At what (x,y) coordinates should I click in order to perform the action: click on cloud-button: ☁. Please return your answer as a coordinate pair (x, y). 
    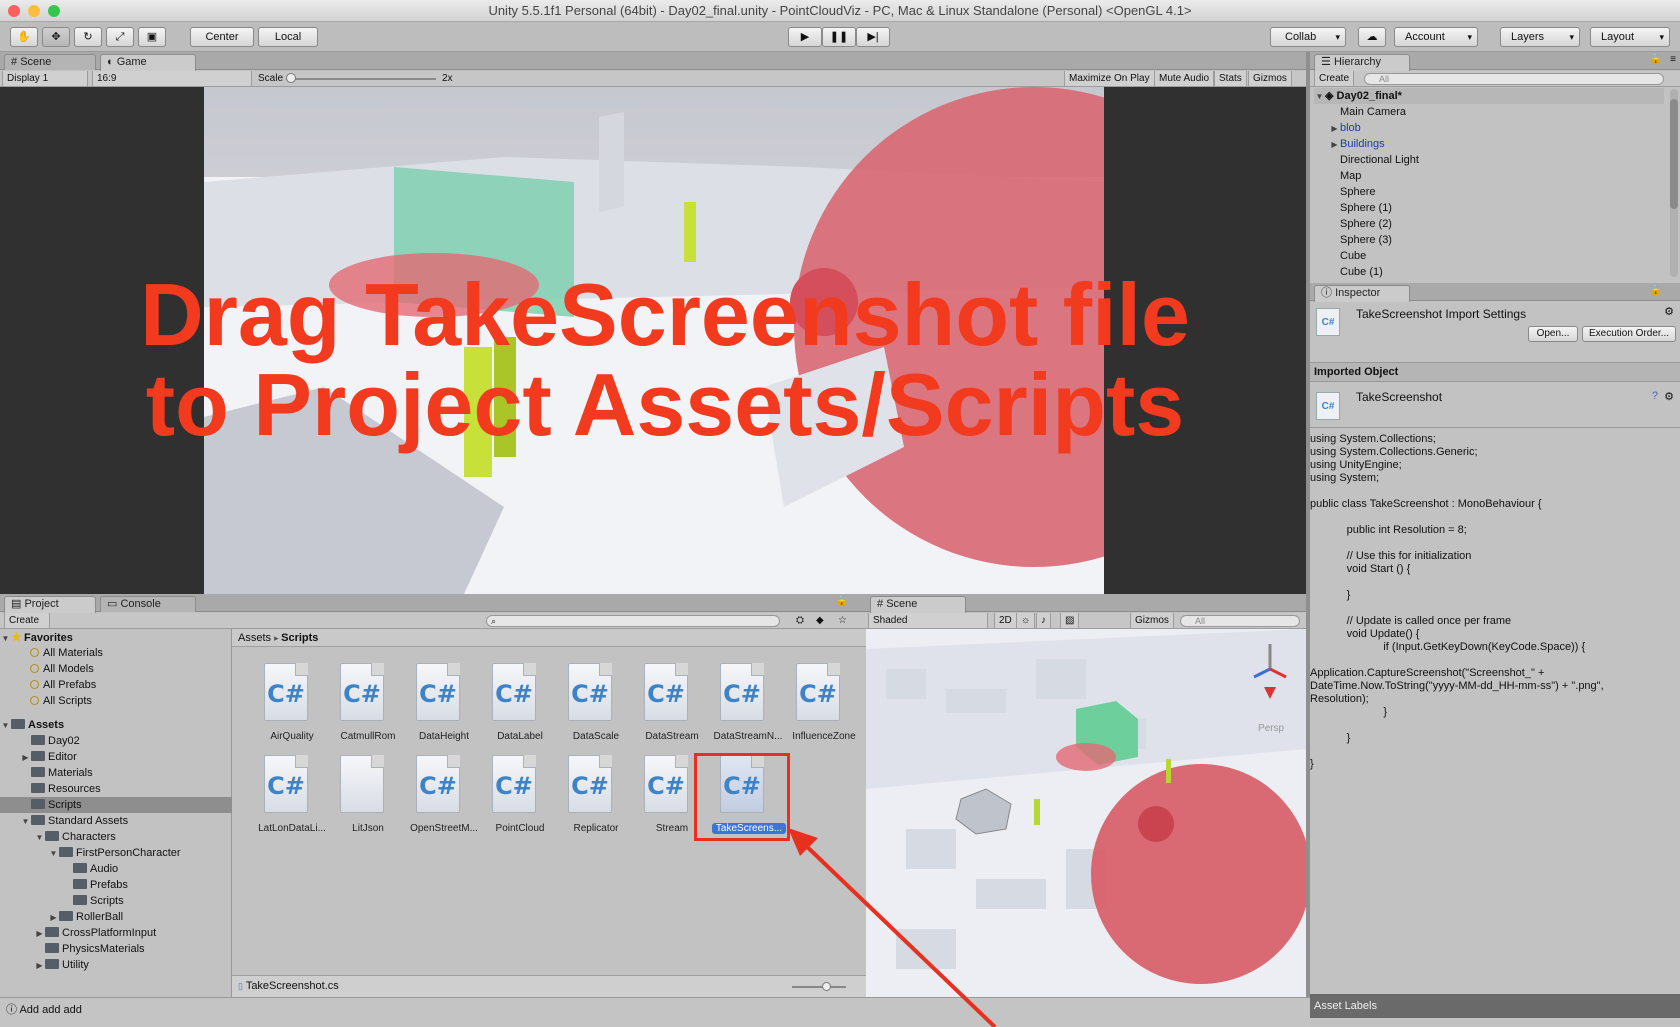
    Looking at the image, I should click on (1372, 37).